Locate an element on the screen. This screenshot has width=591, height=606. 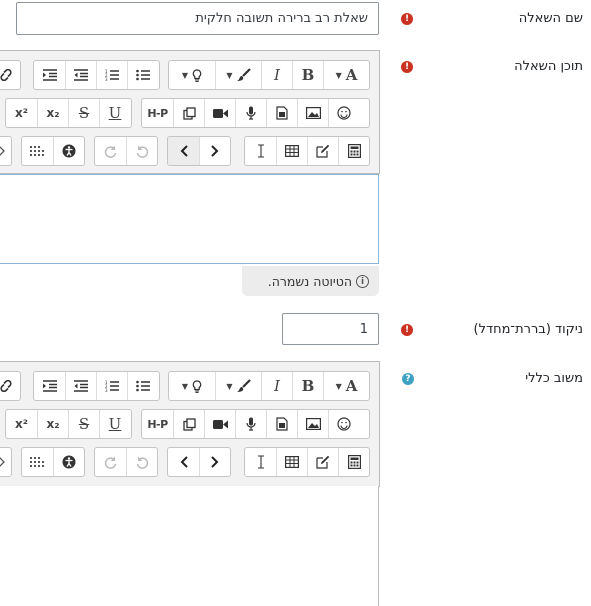
question-text-label: תוכן השאלה is located at coordinates (548, 66).